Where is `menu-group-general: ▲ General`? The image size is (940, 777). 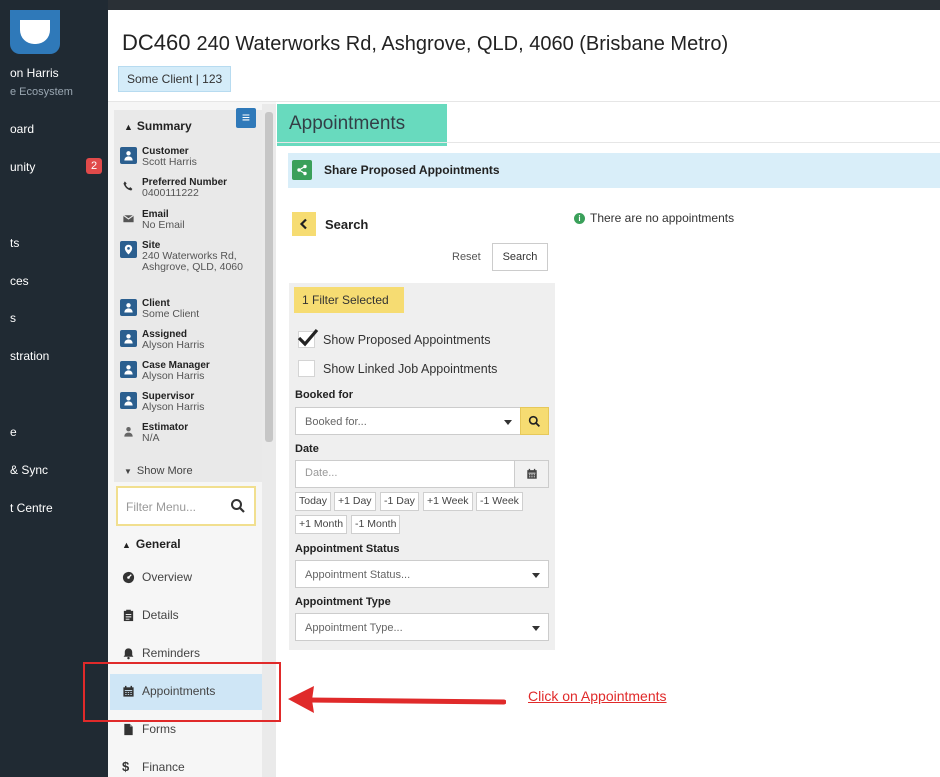 menu-group-general: ▲ General is located at coordinates (151, 544).